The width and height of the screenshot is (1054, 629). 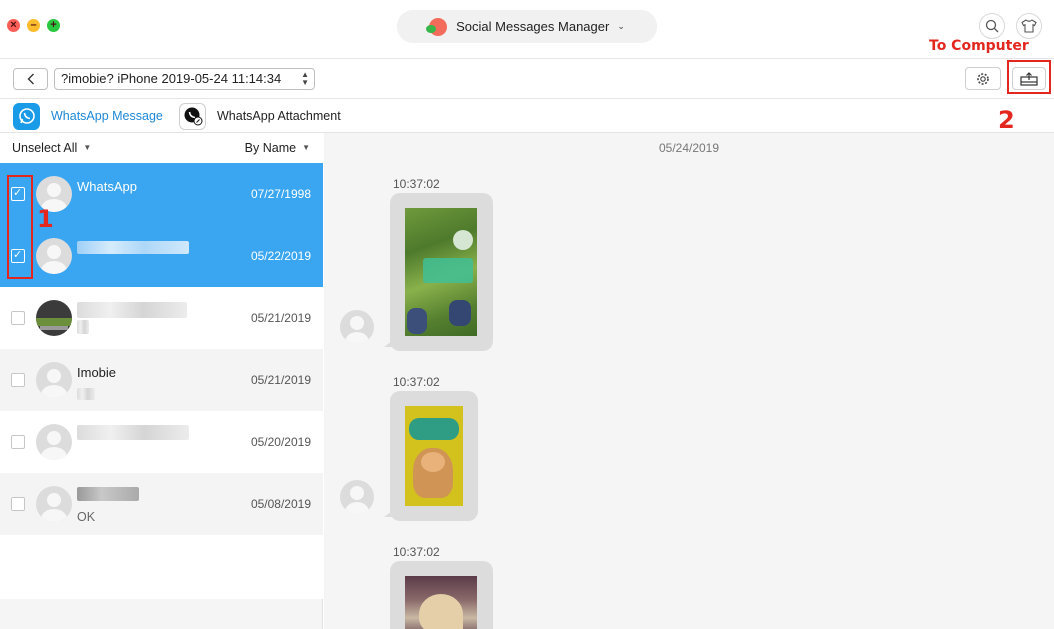 I want to click on close-window-button: ×, so click(x=13, y=25).